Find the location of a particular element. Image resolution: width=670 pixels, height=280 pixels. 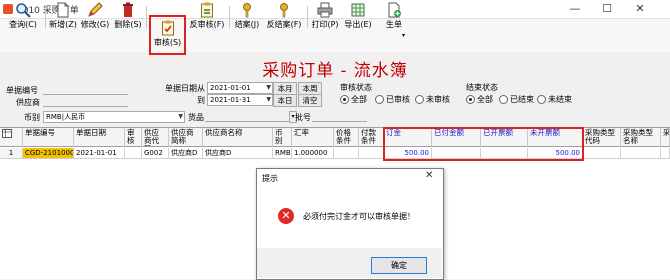

grid-icon is located at coordinates (7, 133).